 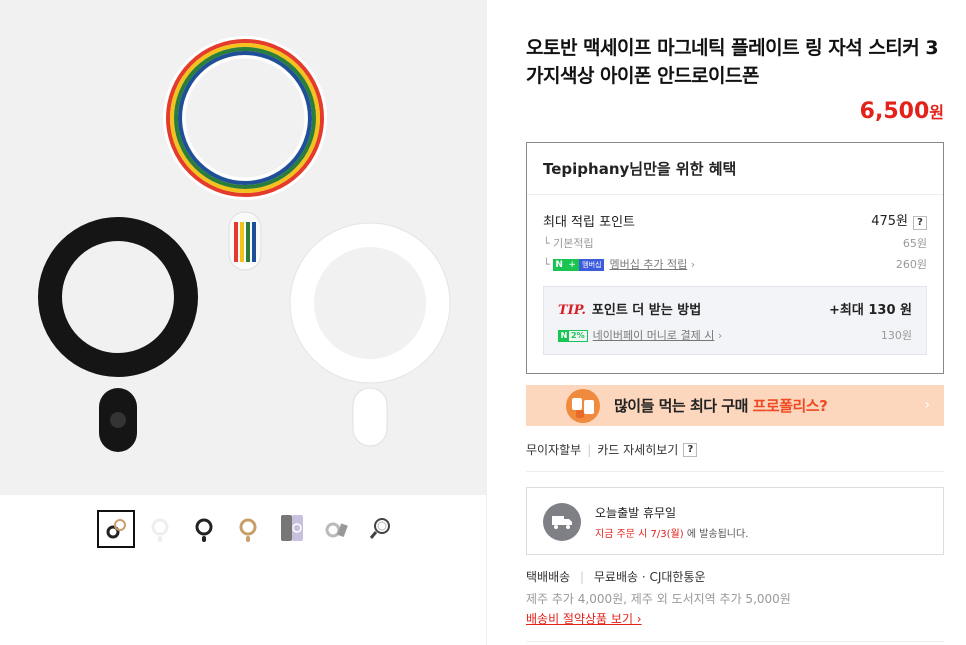 What do you see at coordinates (927, 405) in the screenshot?
I see `banner-chevron-icon: ›` at bounding box center [927, 405].